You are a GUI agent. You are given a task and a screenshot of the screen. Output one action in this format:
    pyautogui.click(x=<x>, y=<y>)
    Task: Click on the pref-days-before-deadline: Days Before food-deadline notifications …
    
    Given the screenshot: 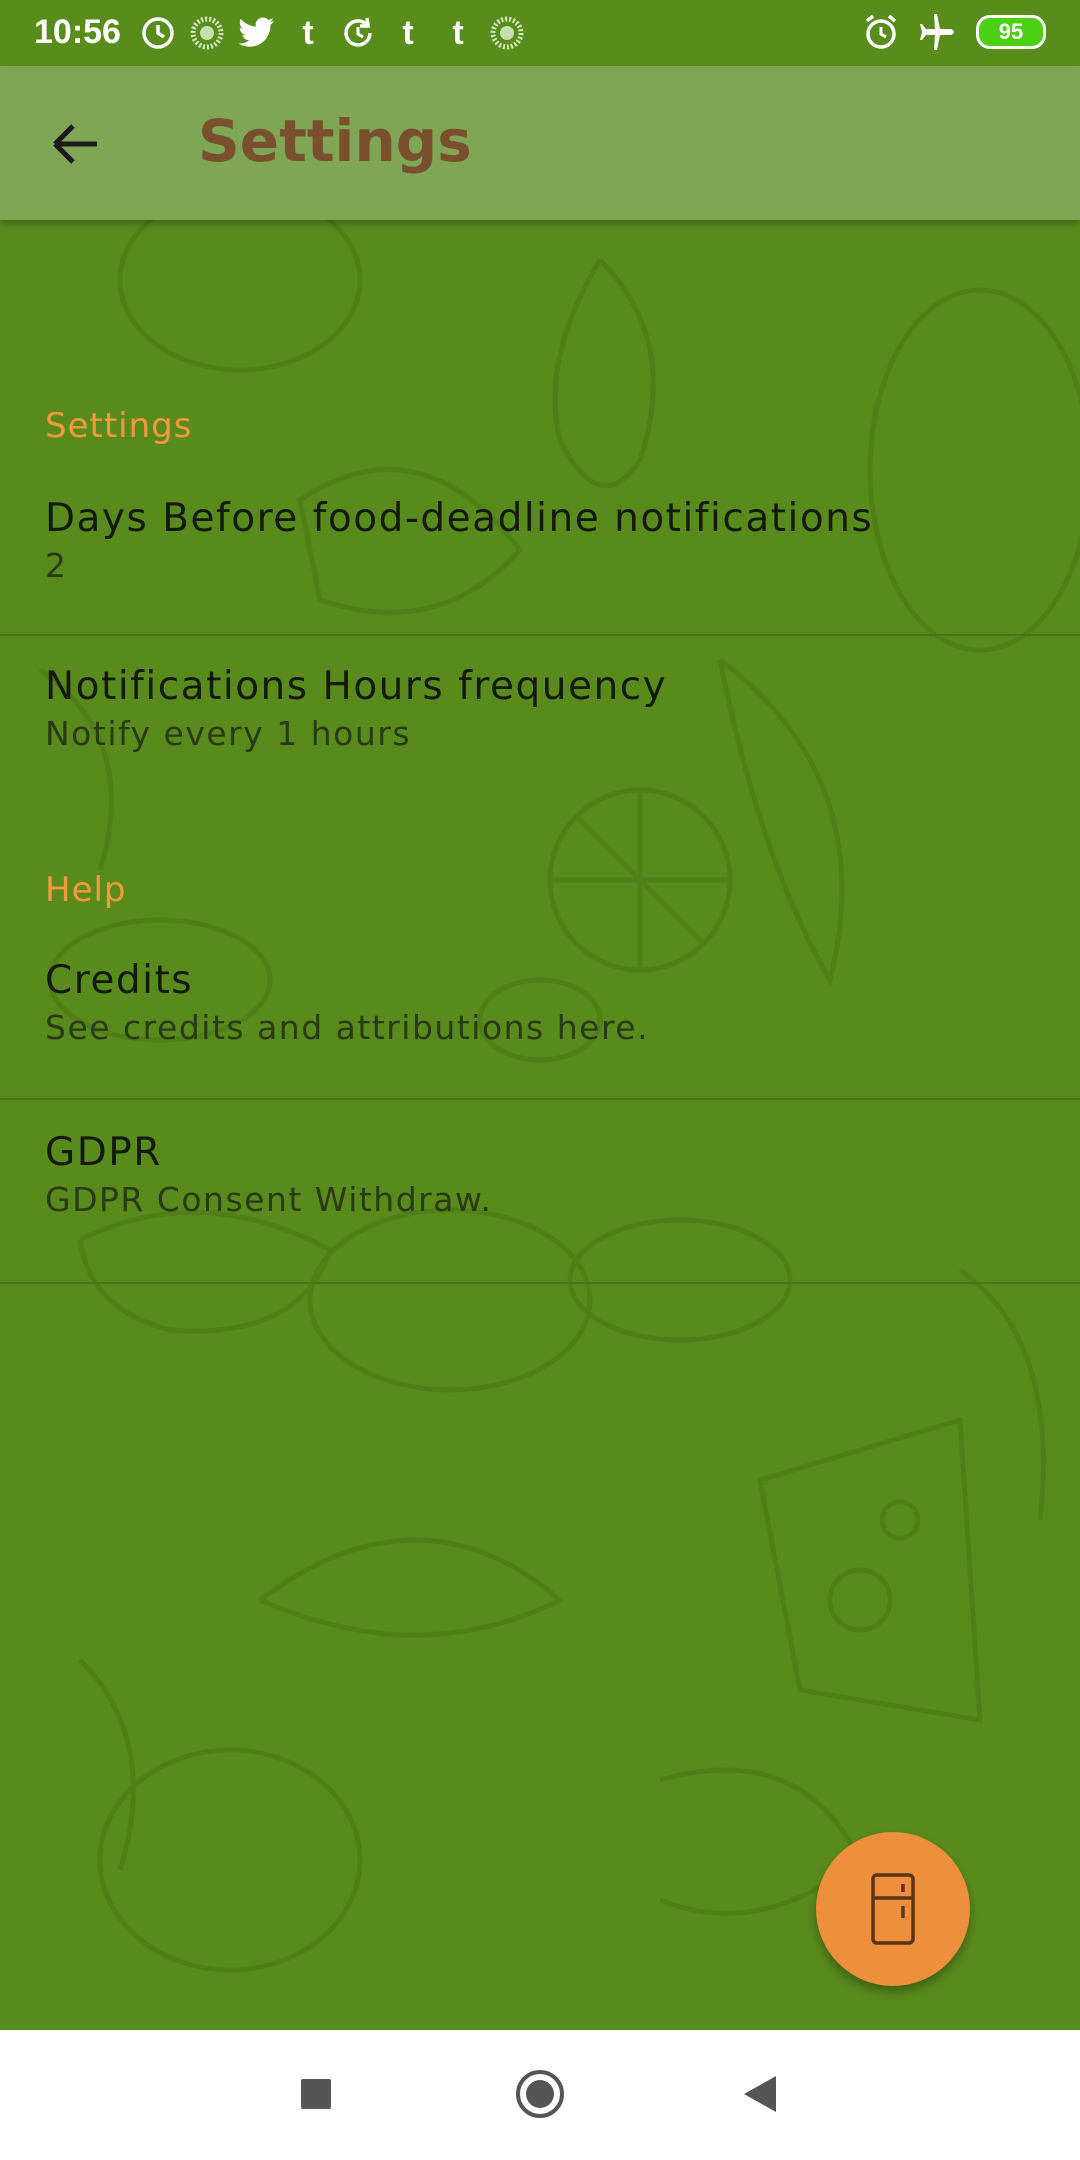 What is the action you would take?
    pyautogui.click(x=540, y=562)
    